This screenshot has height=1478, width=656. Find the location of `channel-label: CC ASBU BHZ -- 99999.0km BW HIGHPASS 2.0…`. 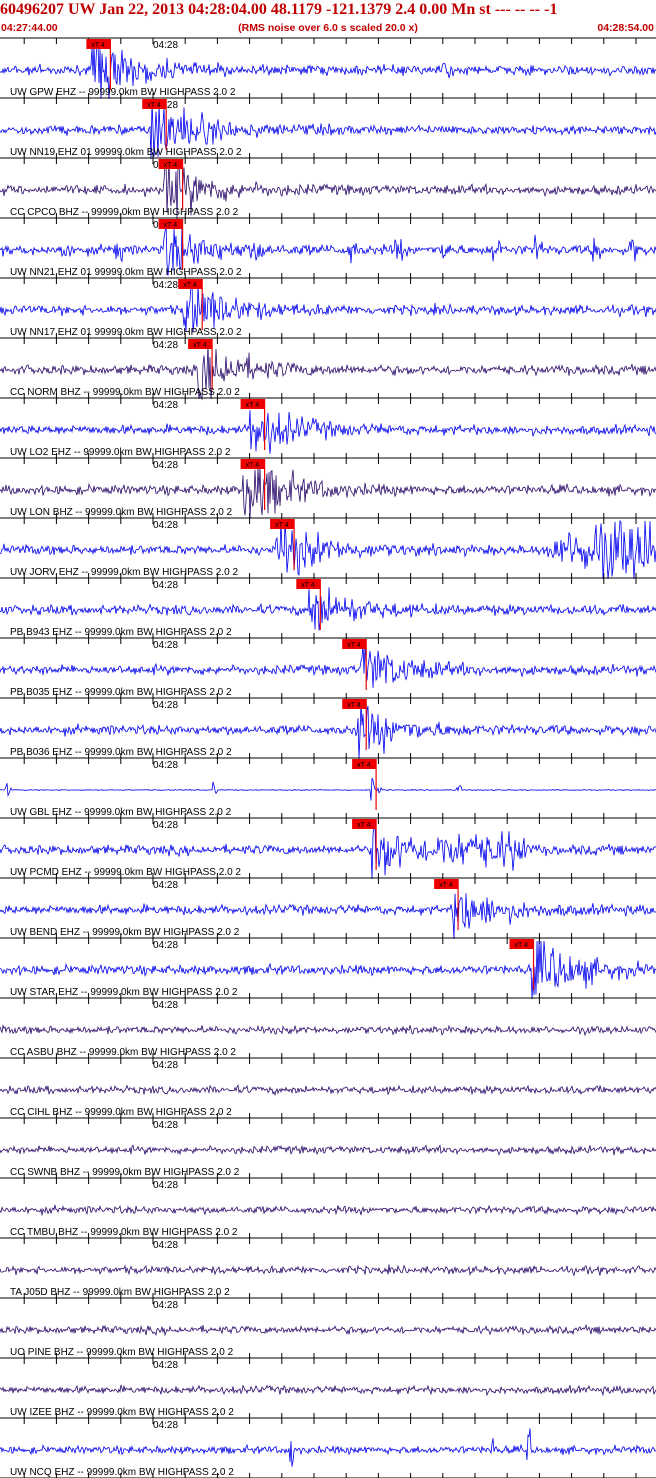

channel-label: CC ASBU BHZ -- 99999.0km BW HIGHPASS 2.0… is located at coordinates (123, 1052).